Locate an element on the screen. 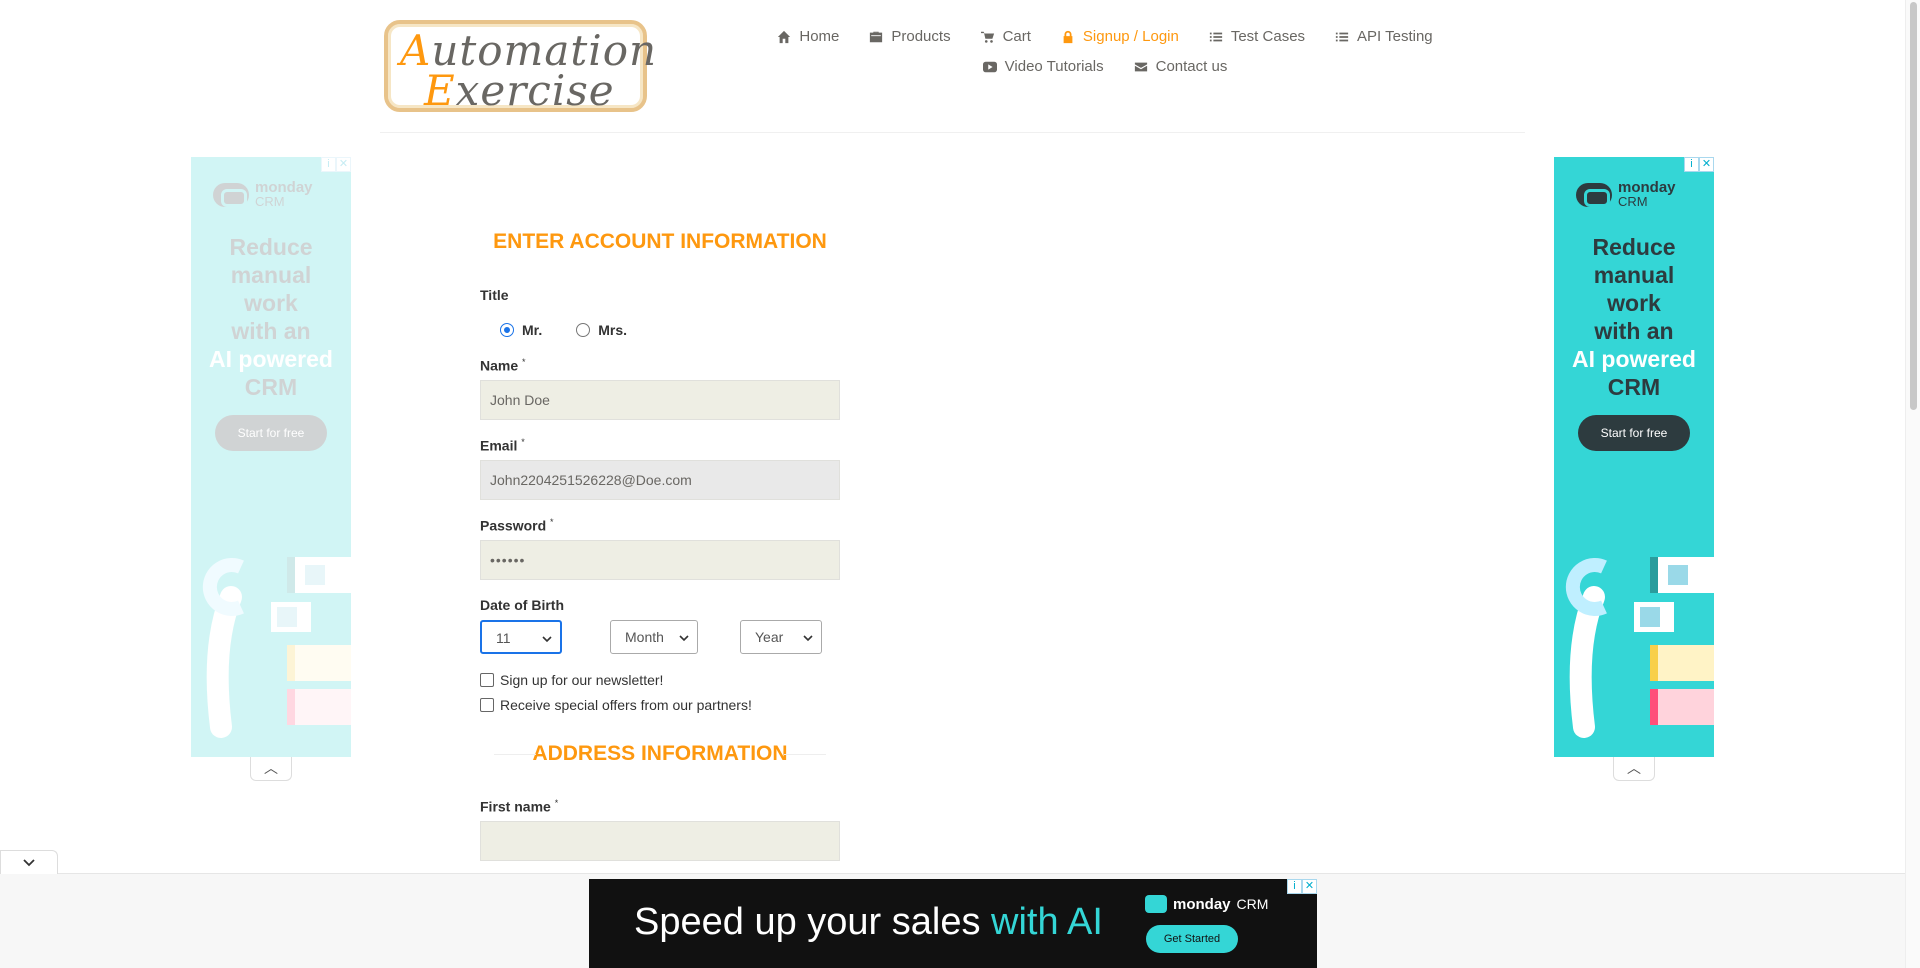  scrollbar-thumb is located at coordinates (1913, 206).